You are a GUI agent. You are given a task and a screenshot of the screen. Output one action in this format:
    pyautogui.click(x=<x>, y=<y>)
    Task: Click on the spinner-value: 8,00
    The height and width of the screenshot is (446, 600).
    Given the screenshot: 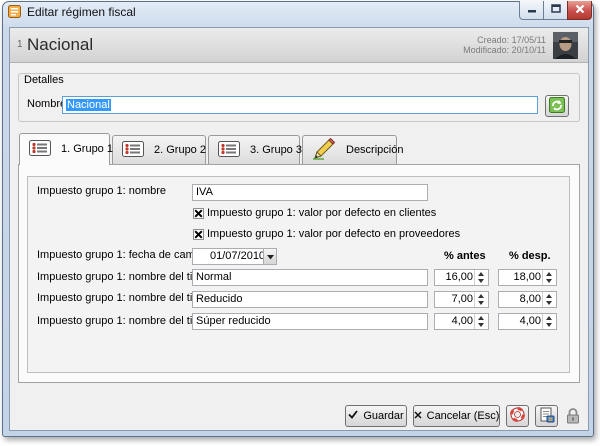 What is the action you would take?
    pyautogui.click(x=530, y=299)
    